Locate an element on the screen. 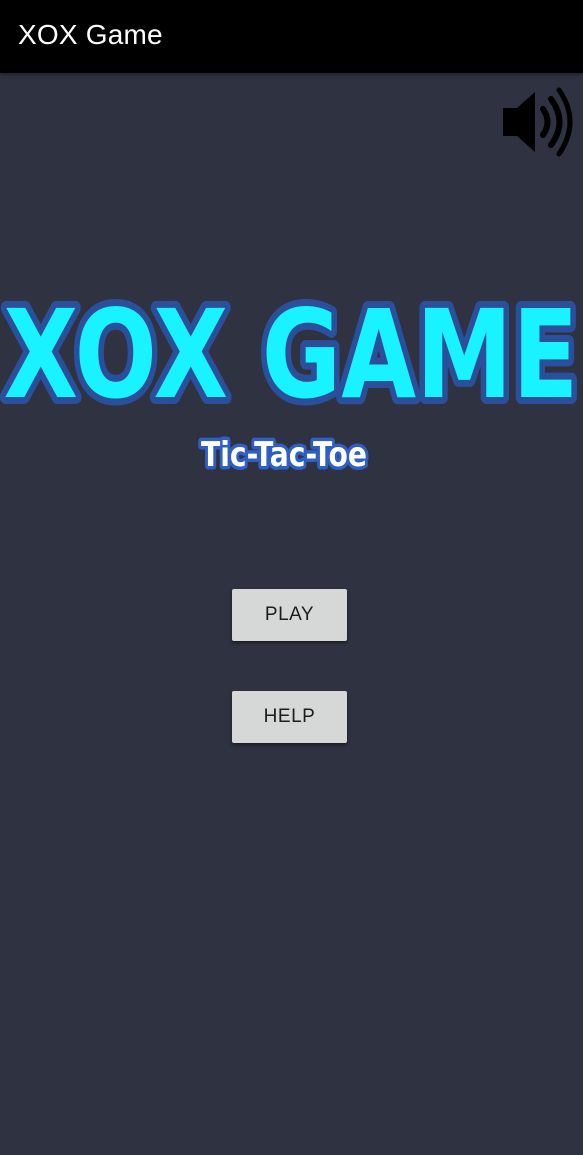 Image resolution: width=583 pixels, height=1155 pixels. play-button: PLAY is located at coordinates (289, 615).